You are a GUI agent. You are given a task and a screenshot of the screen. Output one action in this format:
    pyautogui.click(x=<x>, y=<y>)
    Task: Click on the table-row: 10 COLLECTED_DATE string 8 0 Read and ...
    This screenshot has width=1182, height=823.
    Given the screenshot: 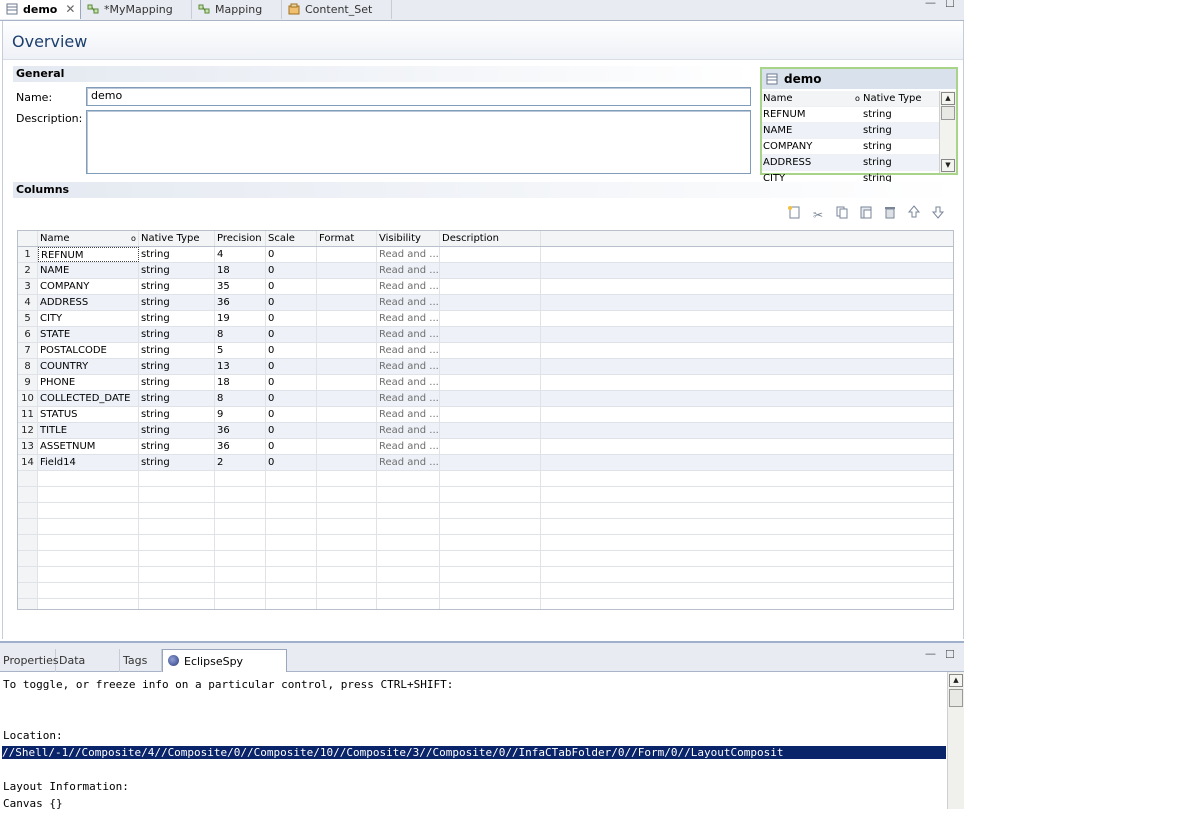 What is the action you would take?
    pyautogui.click(x=485, y=399)
    